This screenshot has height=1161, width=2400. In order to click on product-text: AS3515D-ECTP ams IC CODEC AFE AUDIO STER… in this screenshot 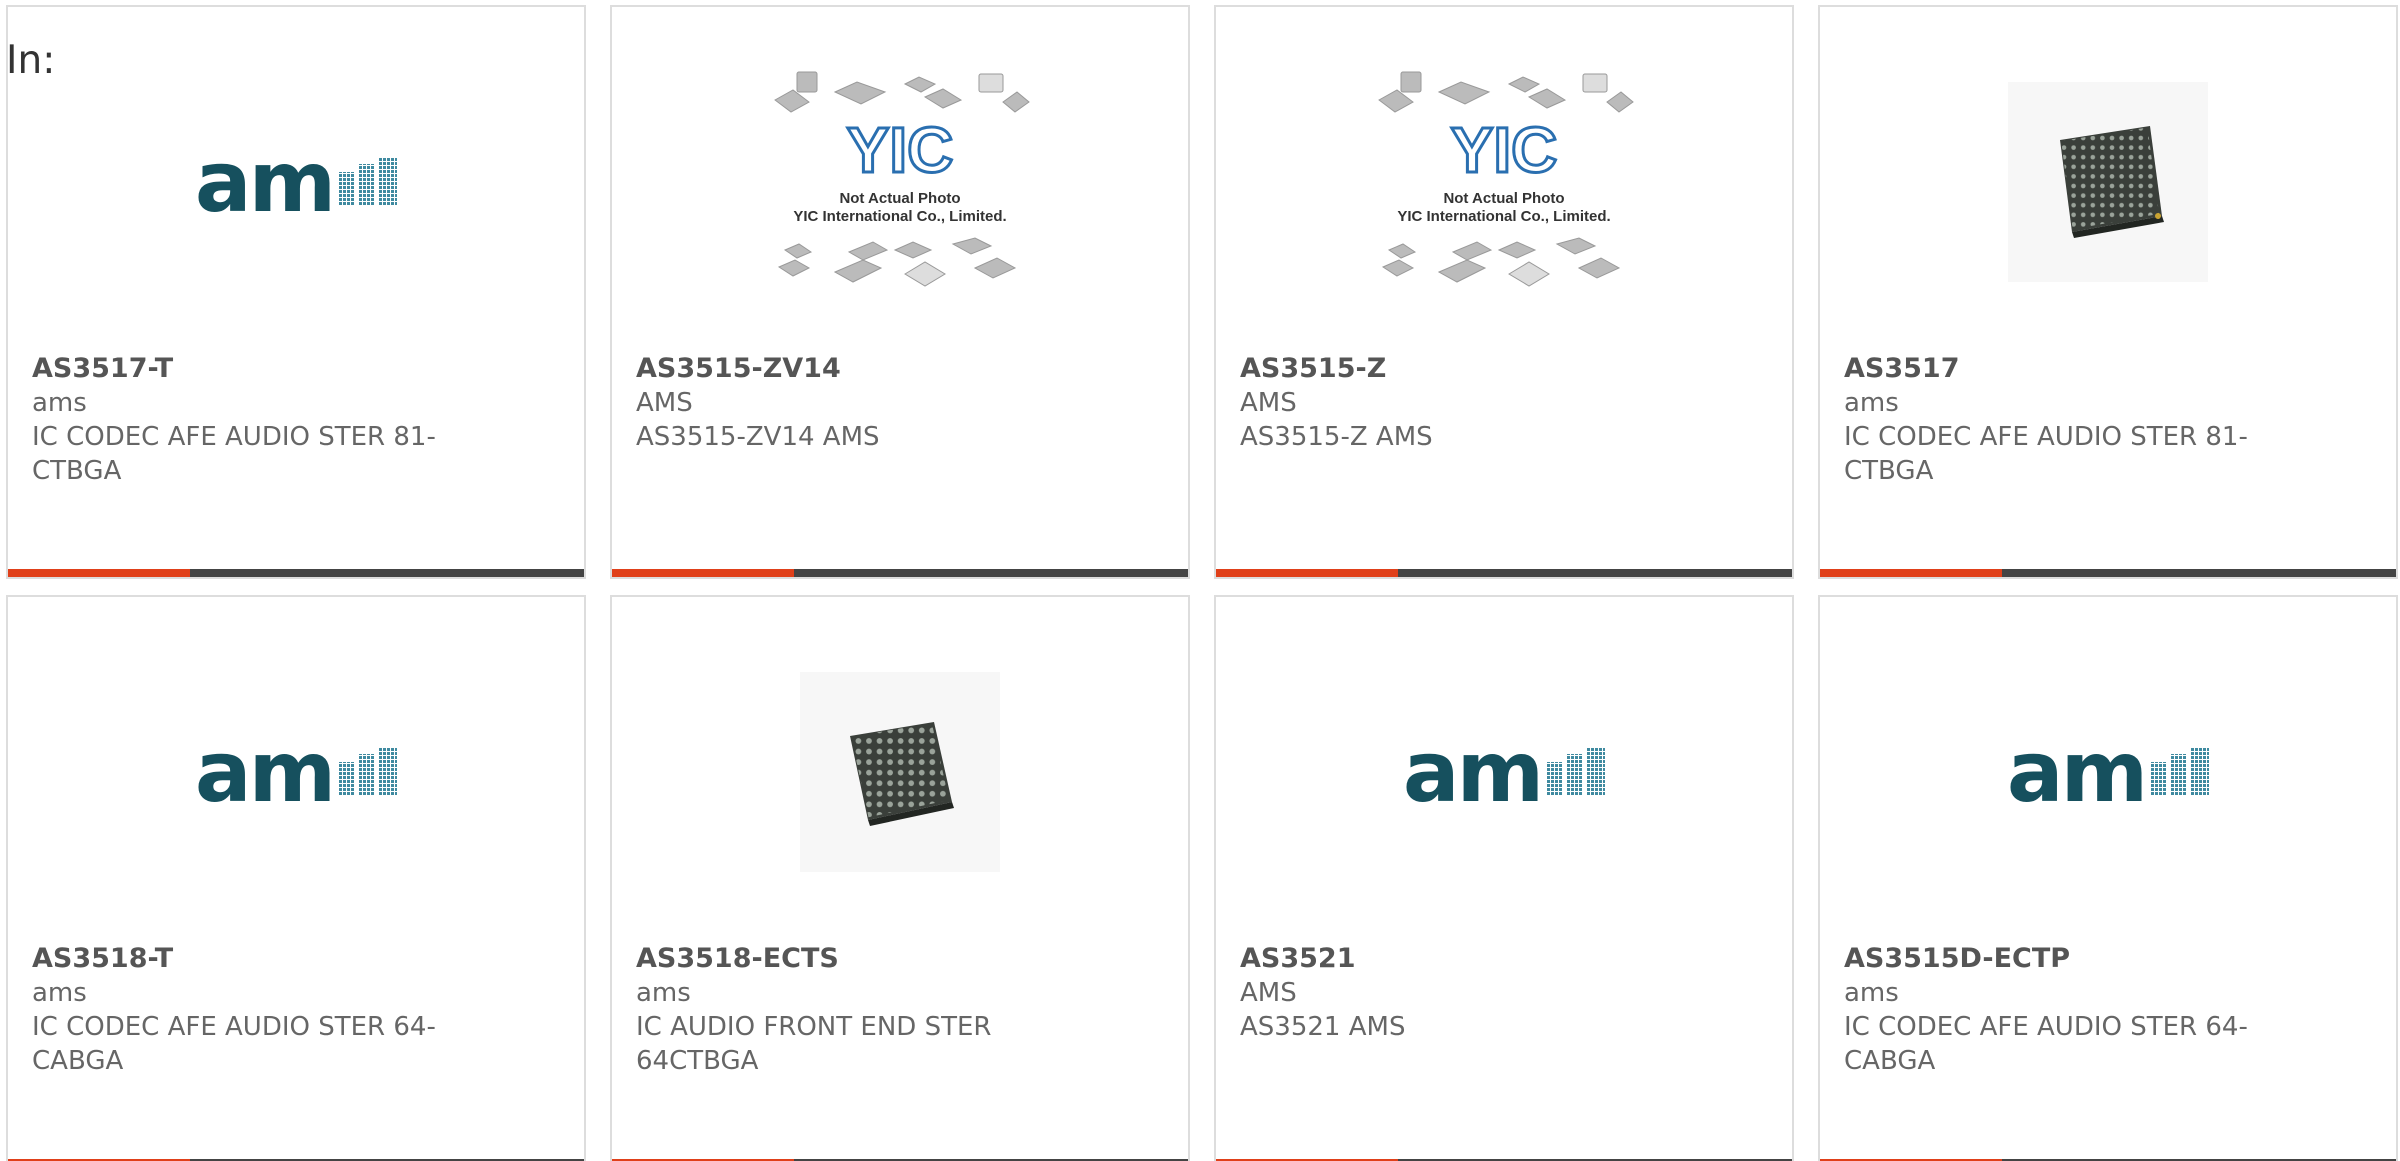, I will do `click(2064, 1010)`.